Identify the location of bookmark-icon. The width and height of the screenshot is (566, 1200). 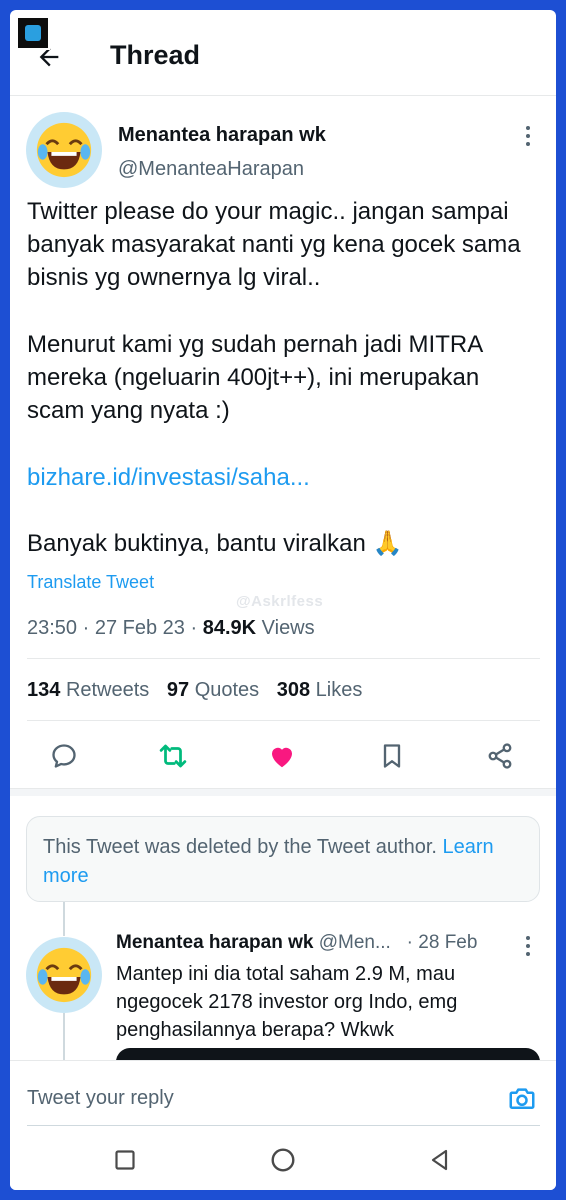
(392, 756).